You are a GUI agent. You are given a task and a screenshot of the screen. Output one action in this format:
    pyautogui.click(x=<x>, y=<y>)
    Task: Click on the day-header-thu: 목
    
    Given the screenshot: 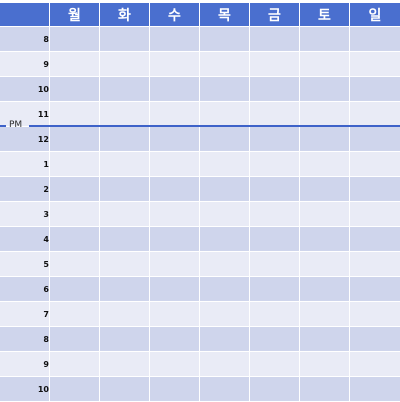 What is the action you would take?
    pyautogui.click(x=225, y=15)
    